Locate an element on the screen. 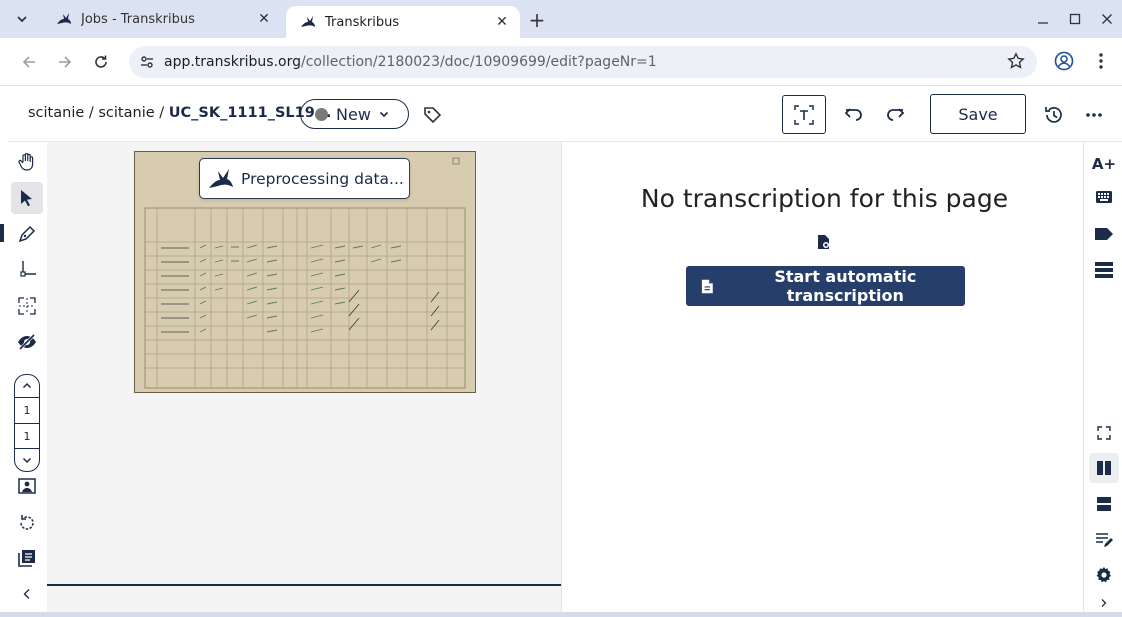  right-tool-sidebar: A+ is located at coordinates (1102, 377).